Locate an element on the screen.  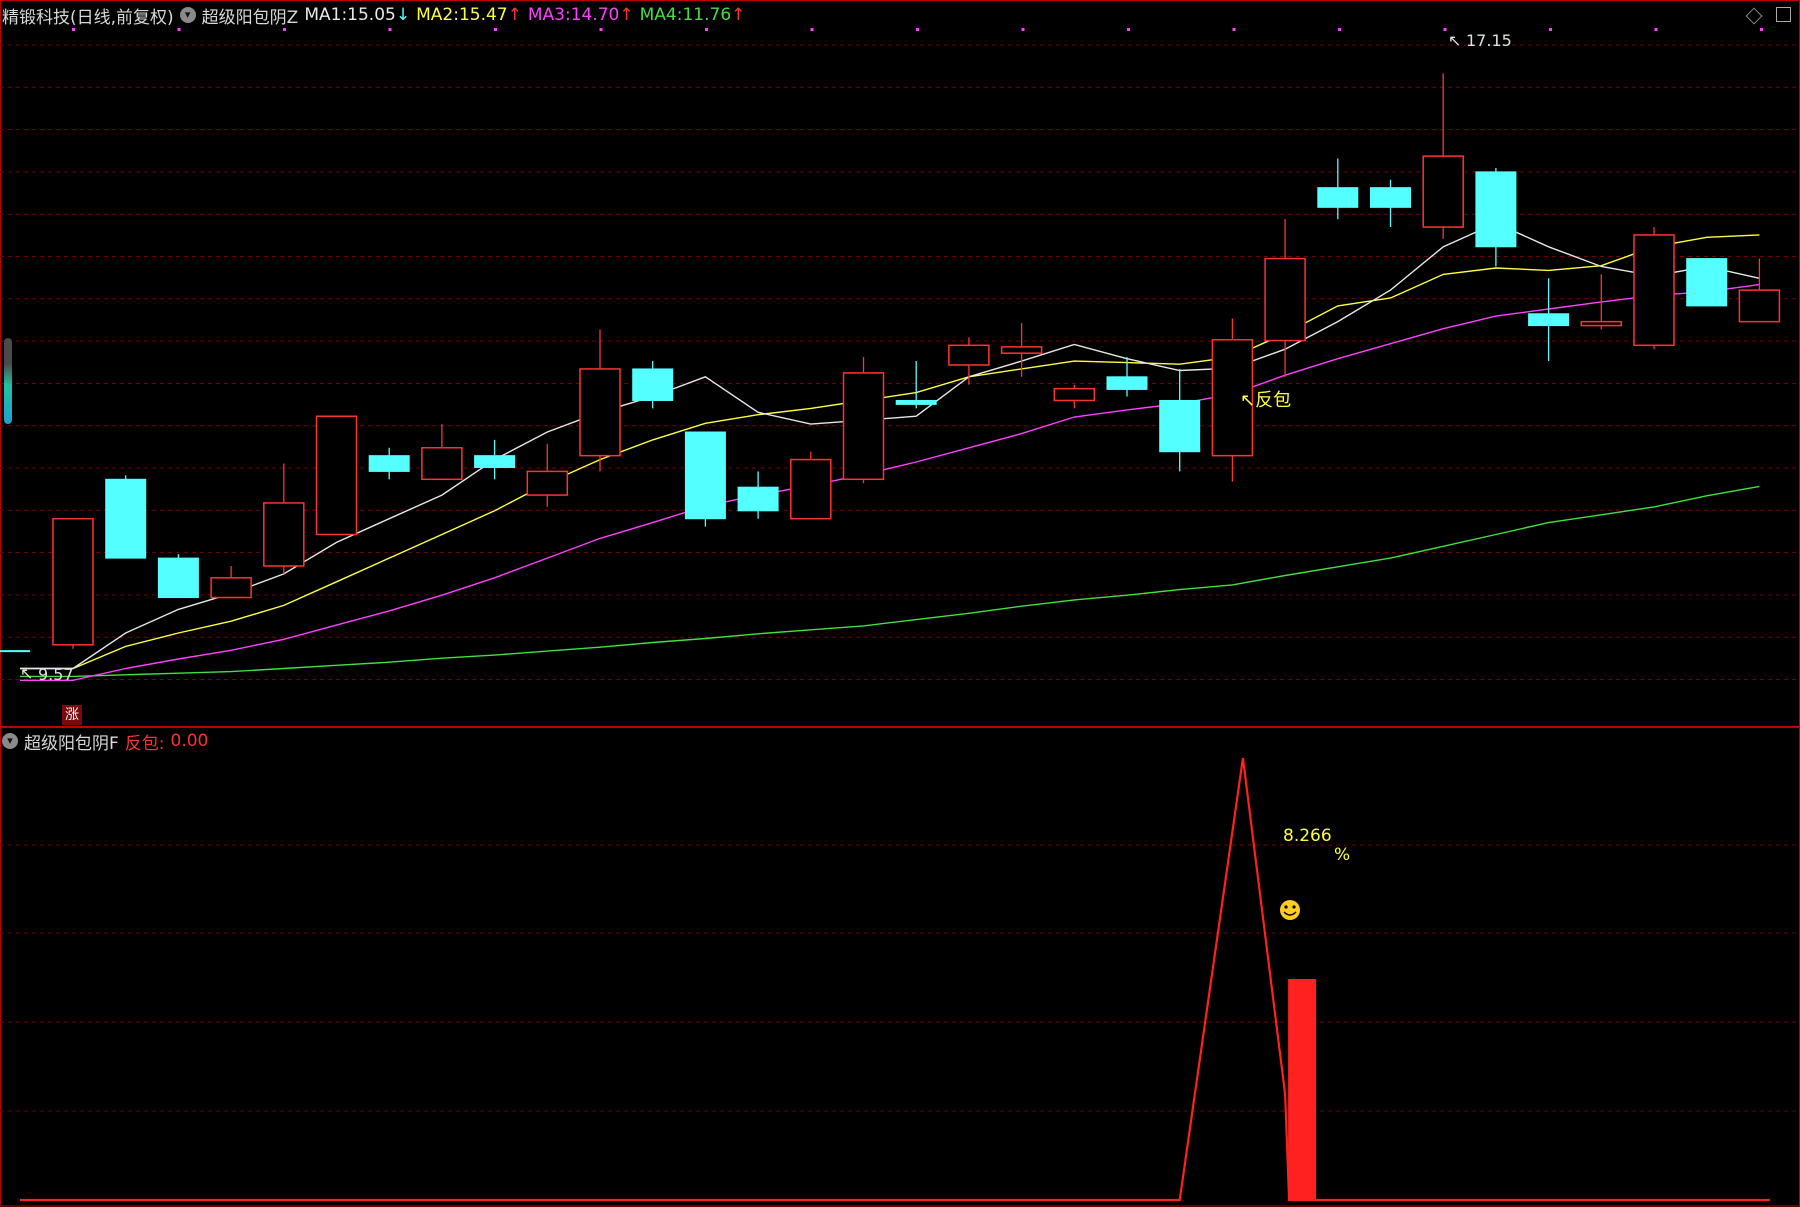
ma2-readout: MA2:15.47↑ is located at coordinates (469, 15).